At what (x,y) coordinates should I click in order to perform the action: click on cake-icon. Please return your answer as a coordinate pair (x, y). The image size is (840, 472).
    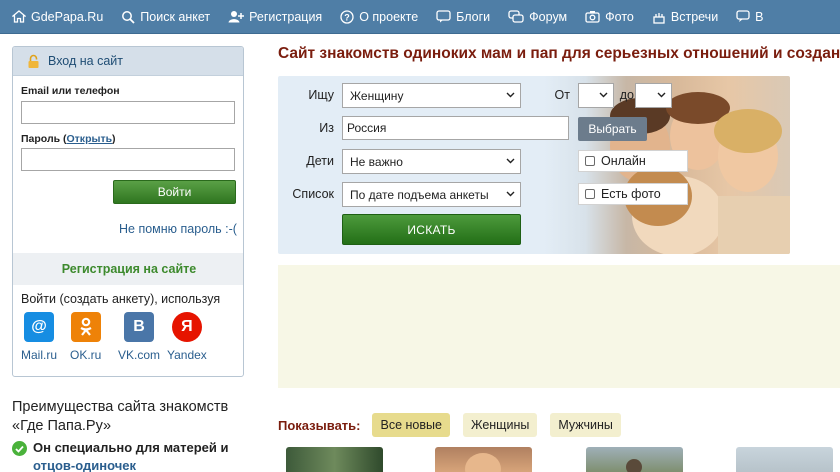
    Looking at the image, I should click on (659, 18).